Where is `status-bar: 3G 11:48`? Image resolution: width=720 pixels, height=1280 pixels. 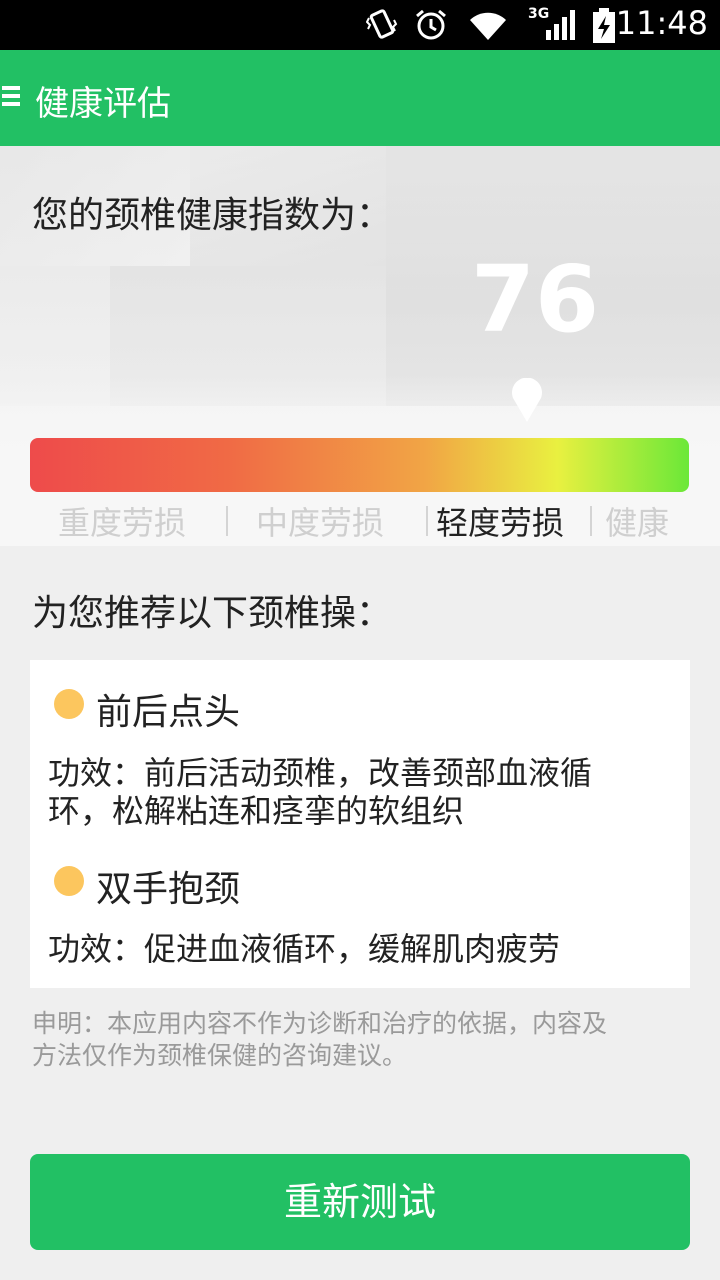
status-bar: 3G 11:48 is located at coordinates (360, 25).